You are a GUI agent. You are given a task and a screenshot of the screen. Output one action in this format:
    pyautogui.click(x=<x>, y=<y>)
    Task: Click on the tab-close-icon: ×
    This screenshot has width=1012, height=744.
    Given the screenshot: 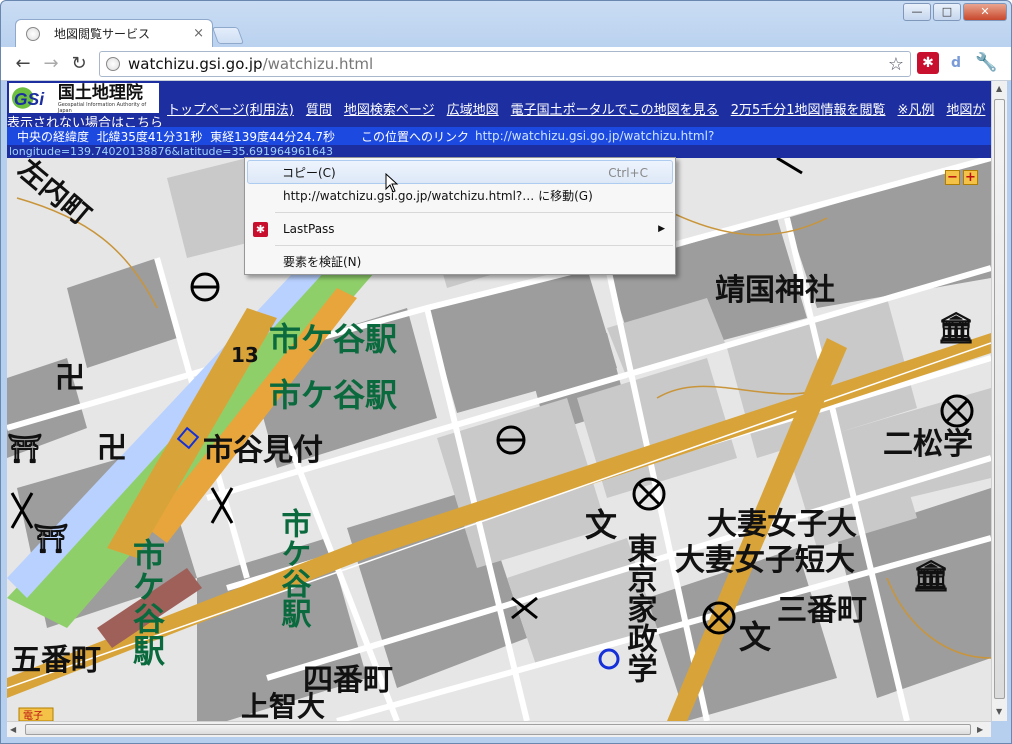 What is the action you would take?
    pyautogui.click(x=198, y=33)
    